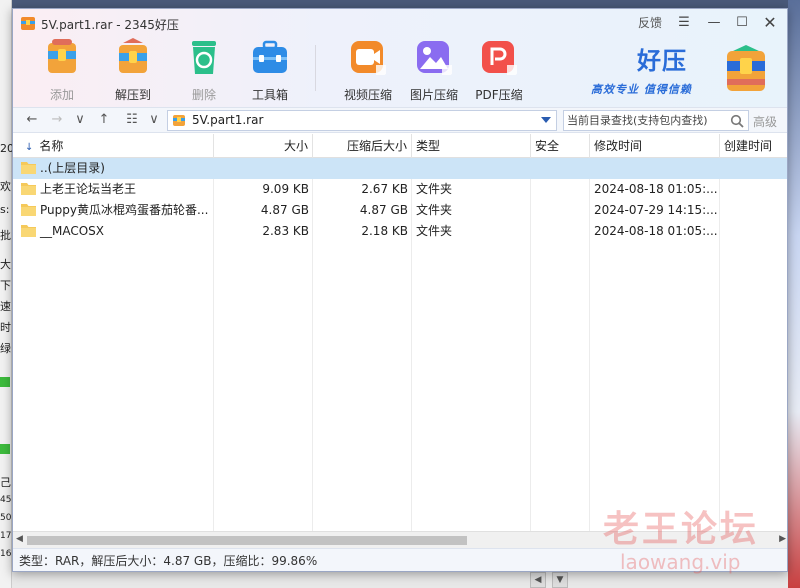 This screenshot has height=588, width=800. I want to click on background-text: 速, so click(5, 306).